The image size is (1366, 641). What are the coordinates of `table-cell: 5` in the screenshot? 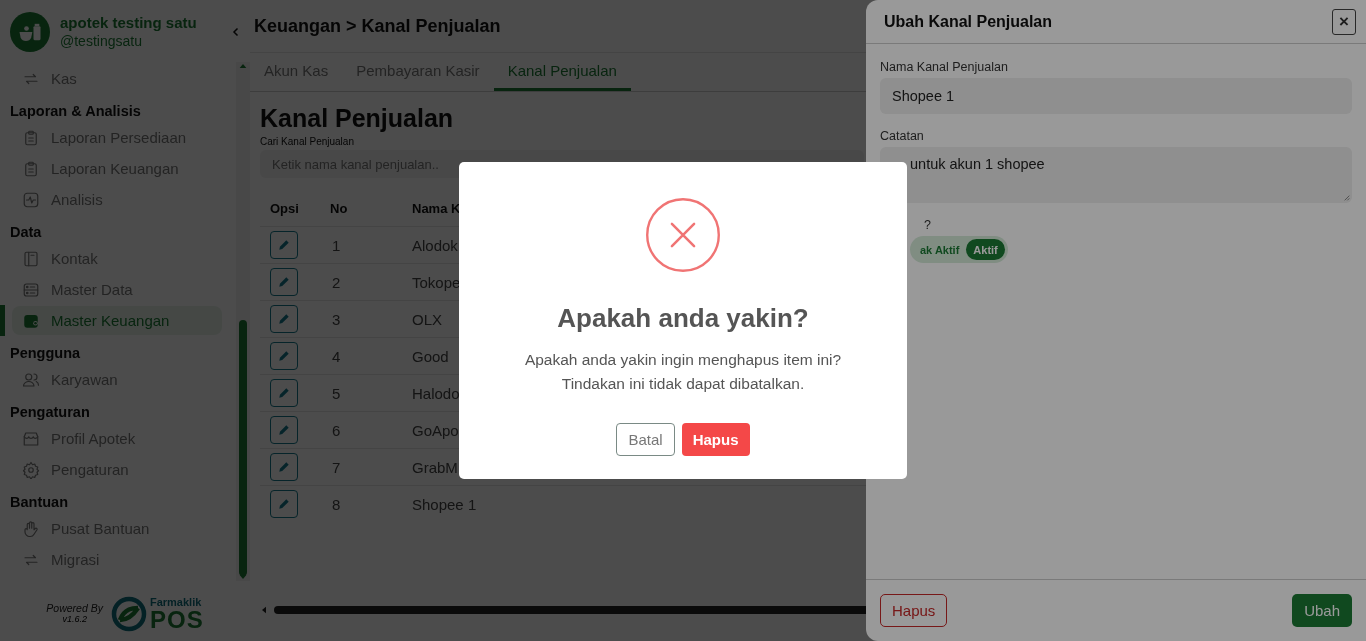 It's located at (336, 393).